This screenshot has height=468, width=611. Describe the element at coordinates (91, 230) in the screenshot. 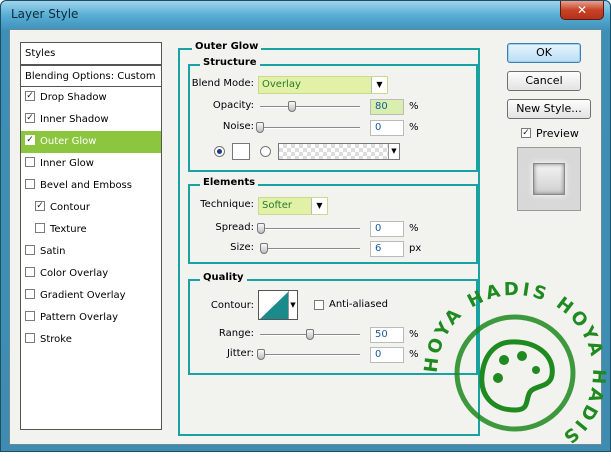

I see `style-item-texture: Texture` at that location.